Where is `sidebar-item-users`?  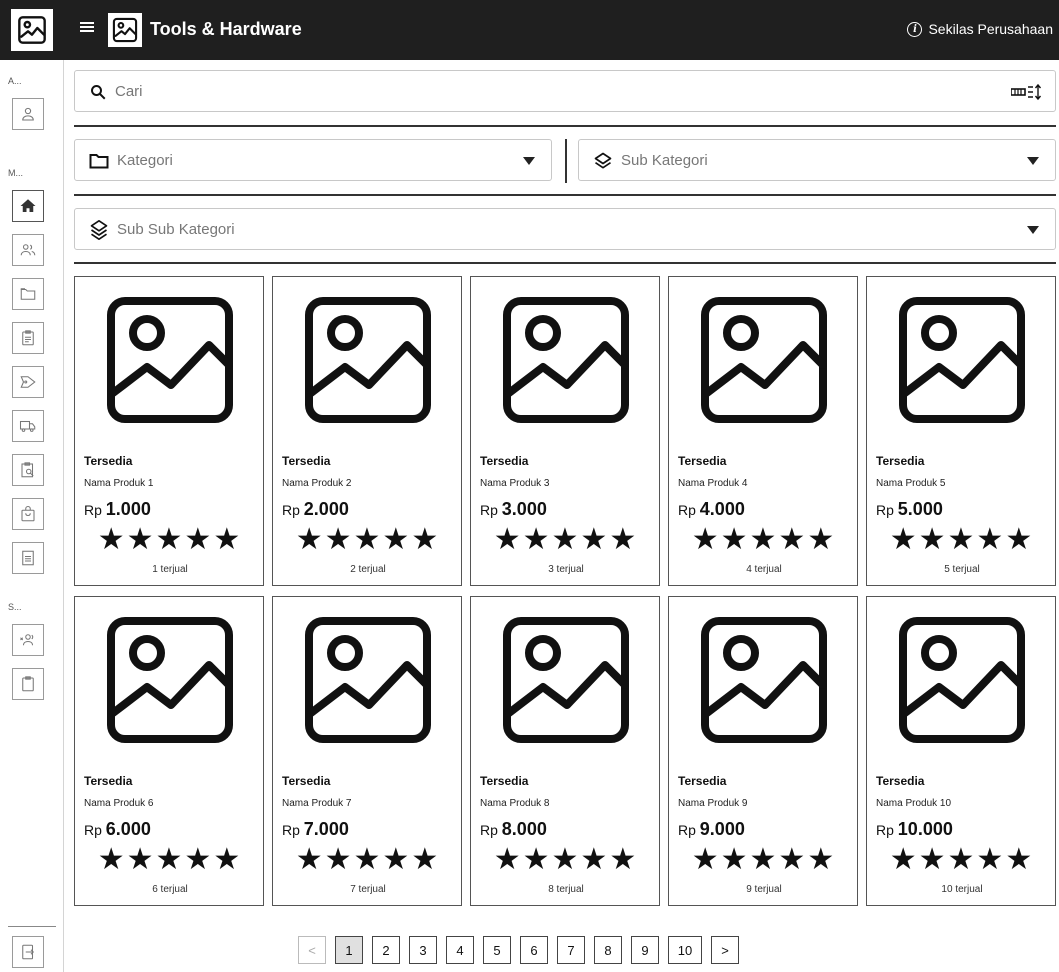 sidebar-item-users is located at coordinates (28, 250).